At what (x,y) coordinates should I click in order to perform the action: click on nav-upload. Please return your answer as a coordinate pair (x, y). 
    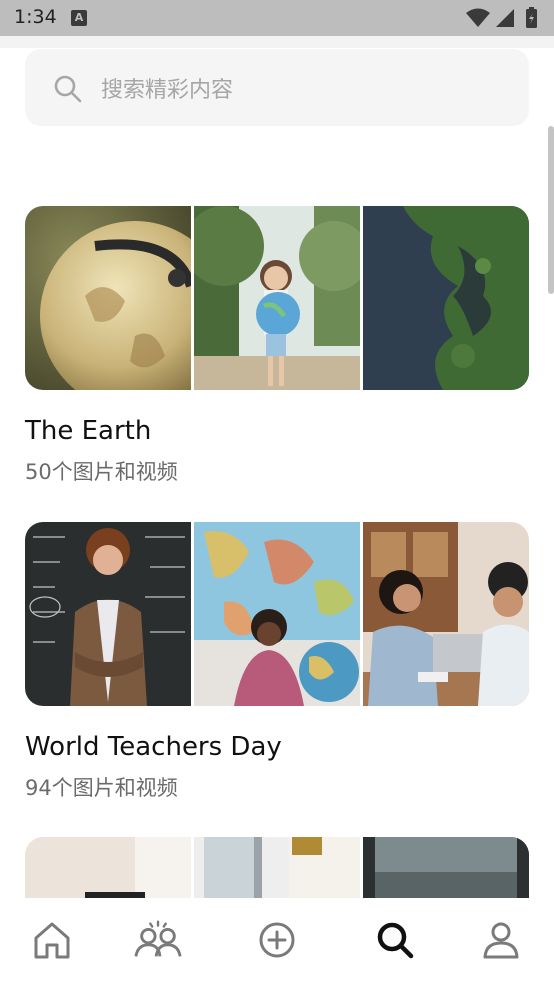
    Looking at the image, I should click on (277, 940).